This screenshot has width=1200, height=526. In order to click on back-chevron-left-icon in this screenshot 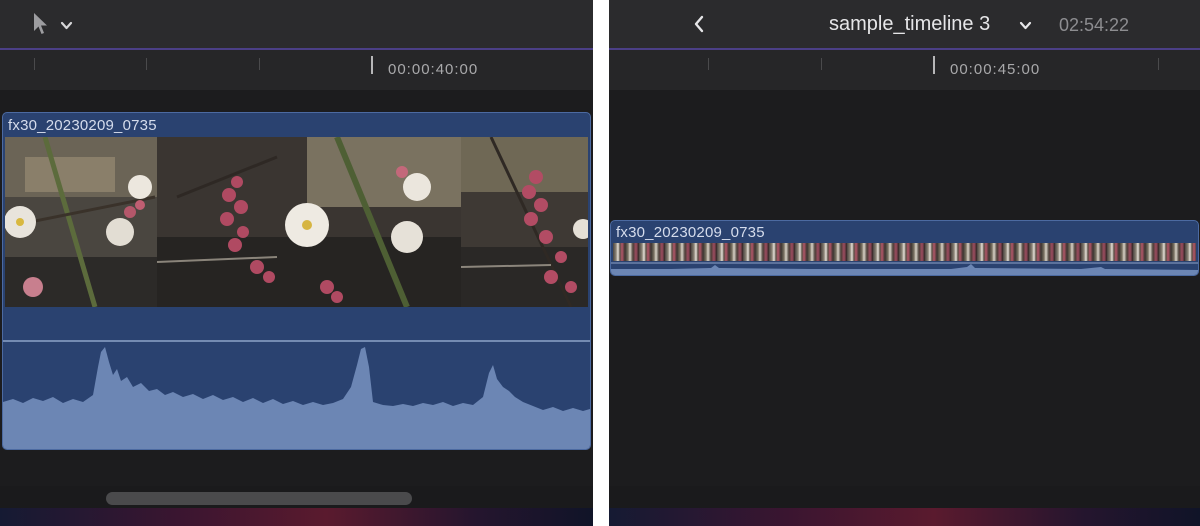, I will do `click(699, 26)`.